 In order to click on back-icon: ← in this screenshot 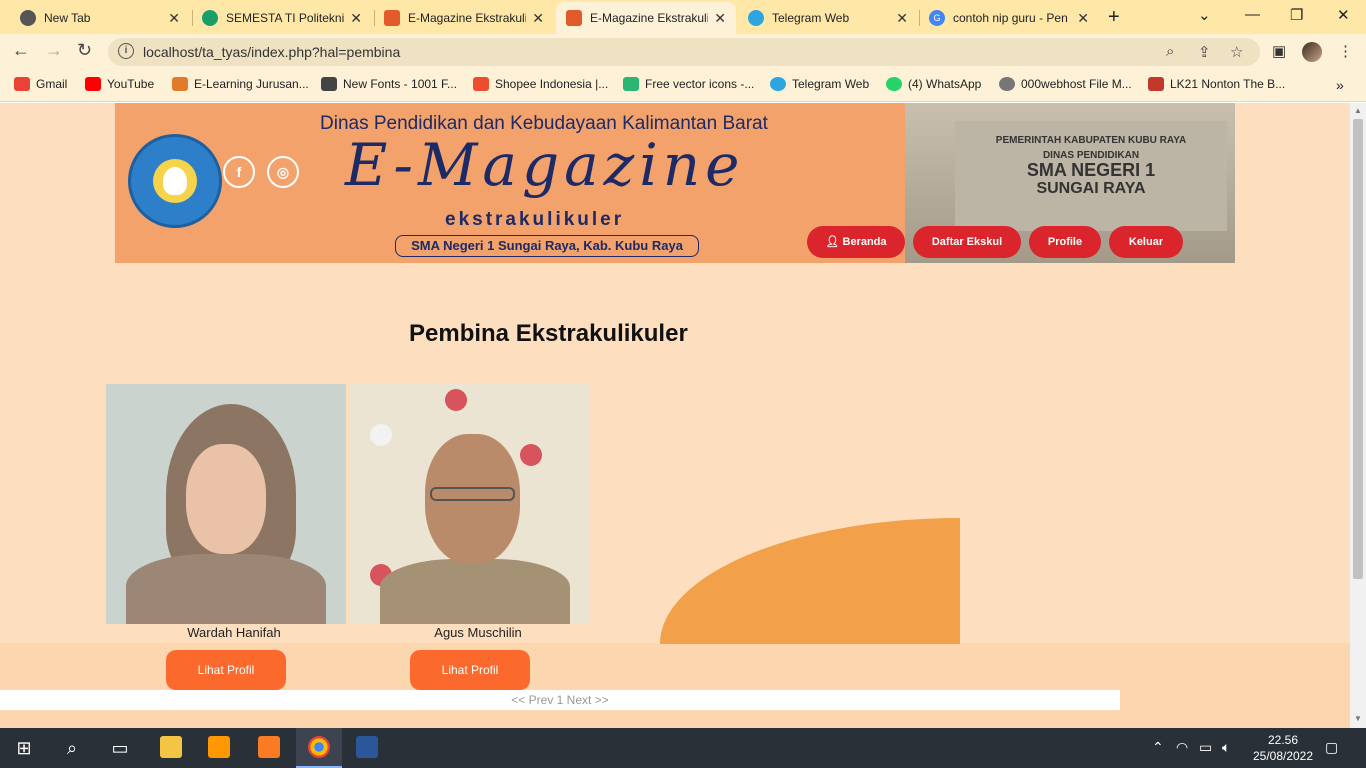, I will do `click(21, 50)`.